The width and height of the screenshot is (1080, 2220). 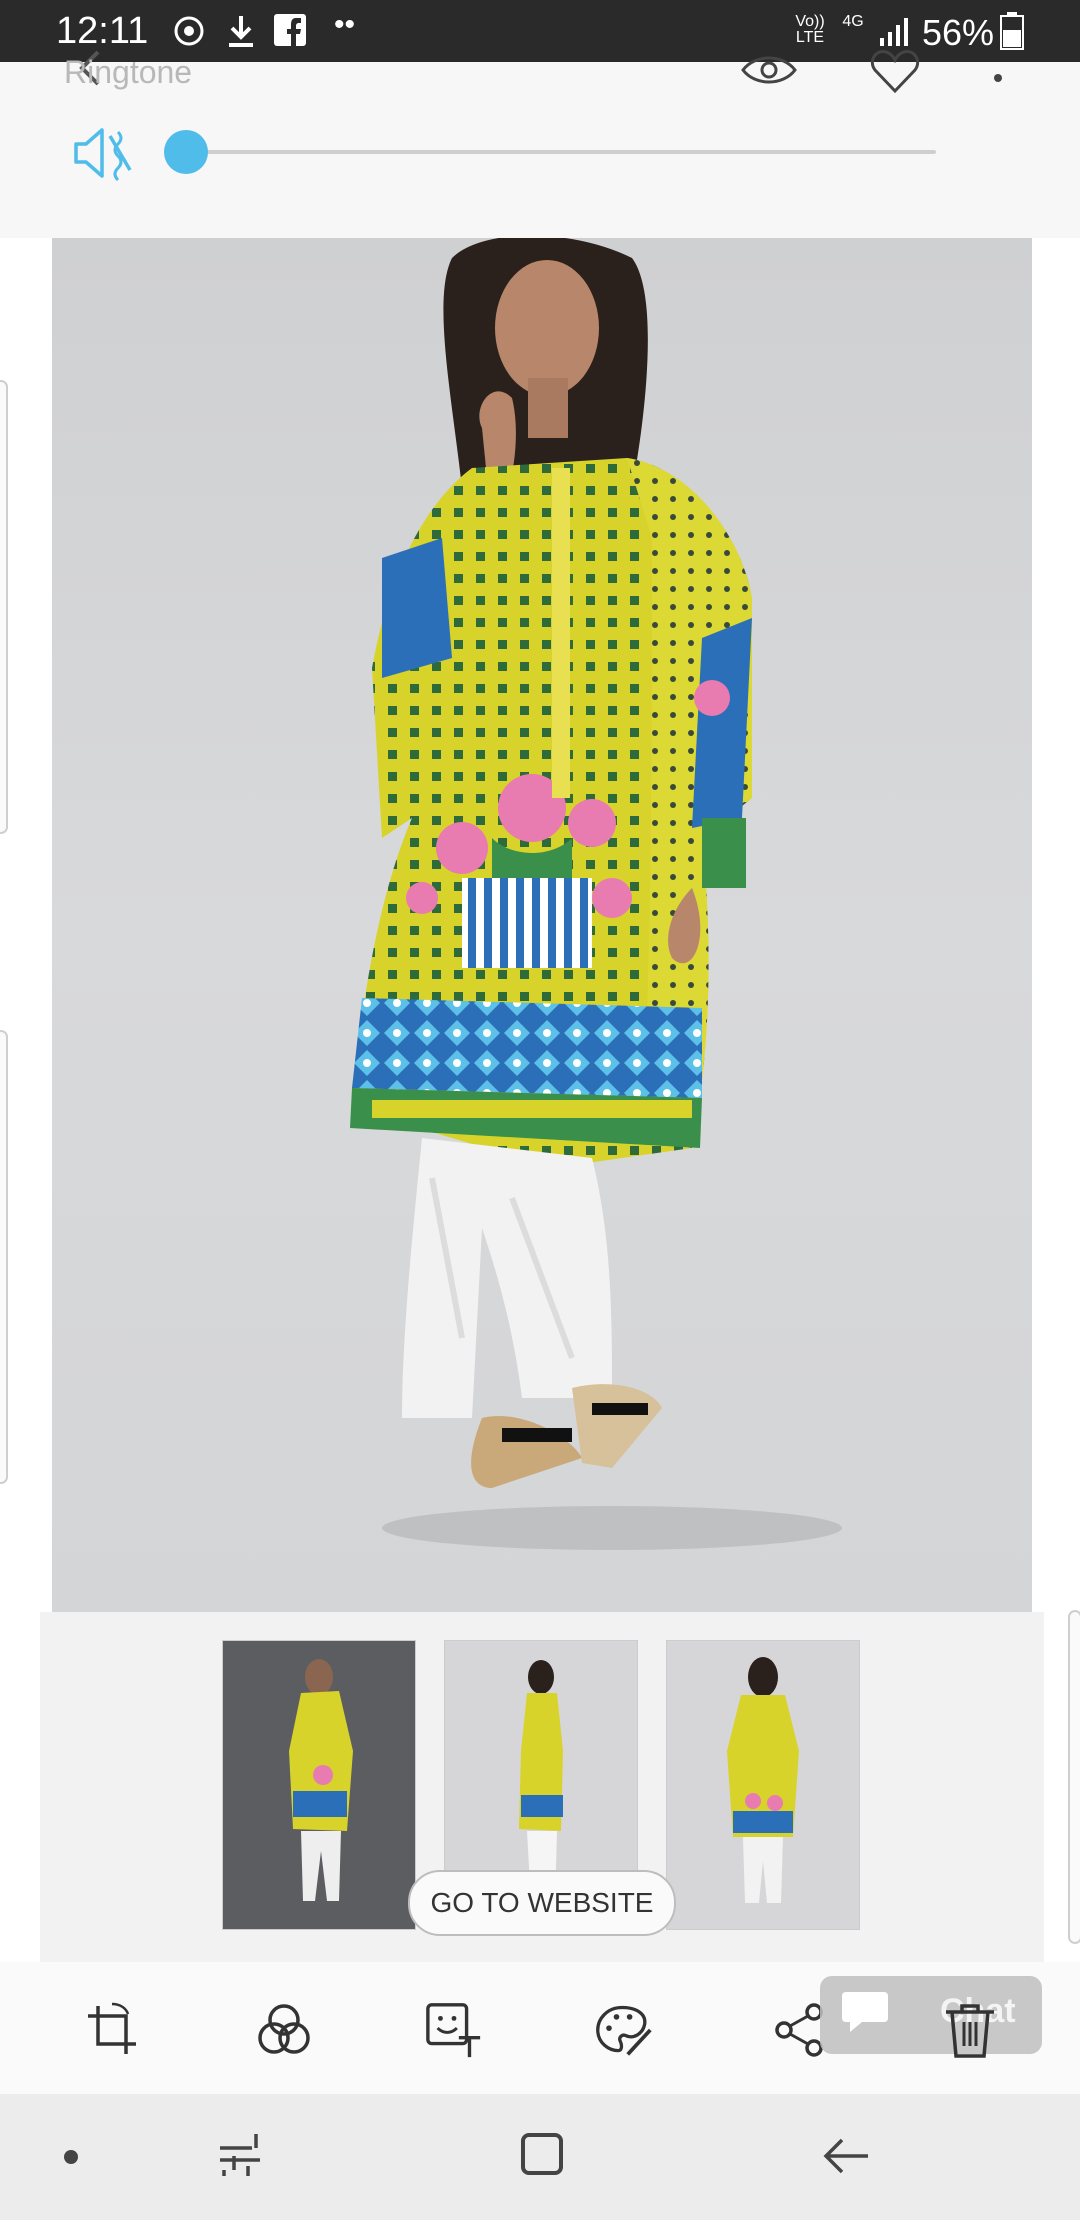 I want to click on delete-trash-icon, so click(x=970, y=2030).